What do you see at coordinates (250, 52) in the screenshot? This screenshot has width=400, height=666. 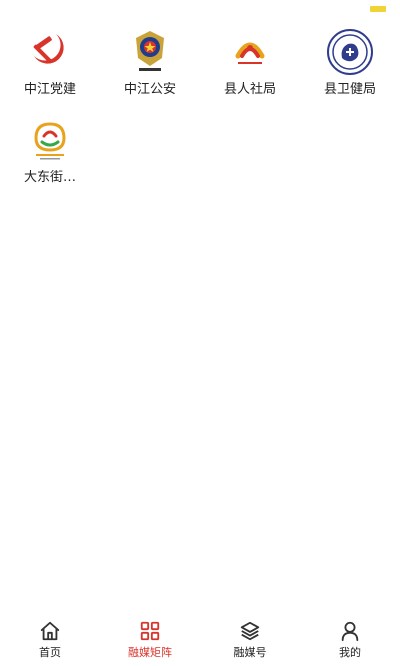 I see `human-resources-logo-icon` at bounding box center [250, 52].